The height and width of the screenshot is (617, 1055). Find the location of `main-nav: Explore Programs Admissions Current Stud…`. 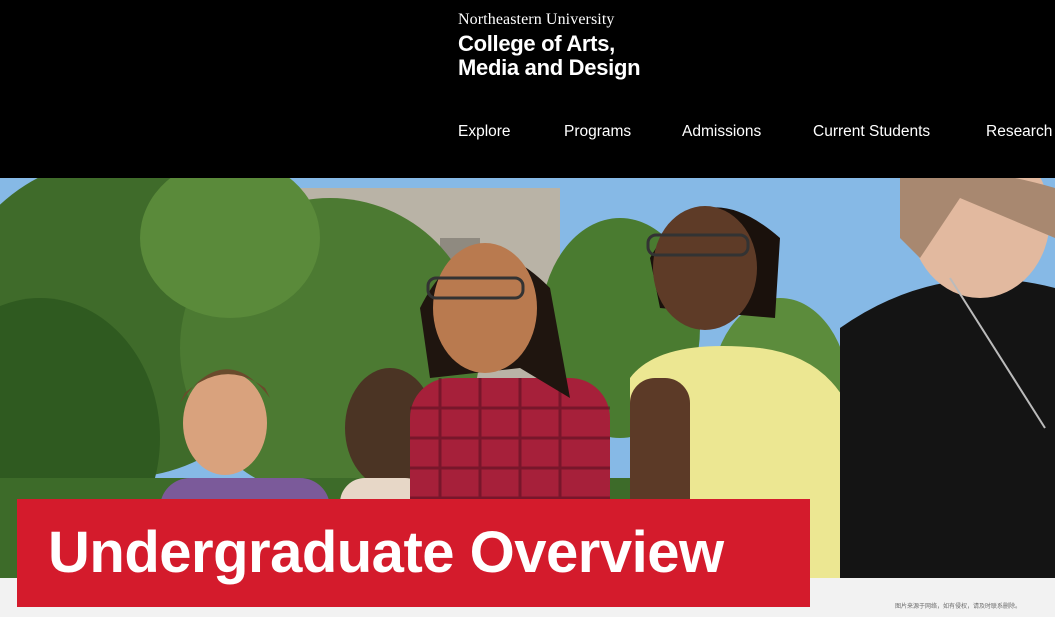

main-nav: Explore Programs Admissions Current Stud… is located at coordinates (527, 132).